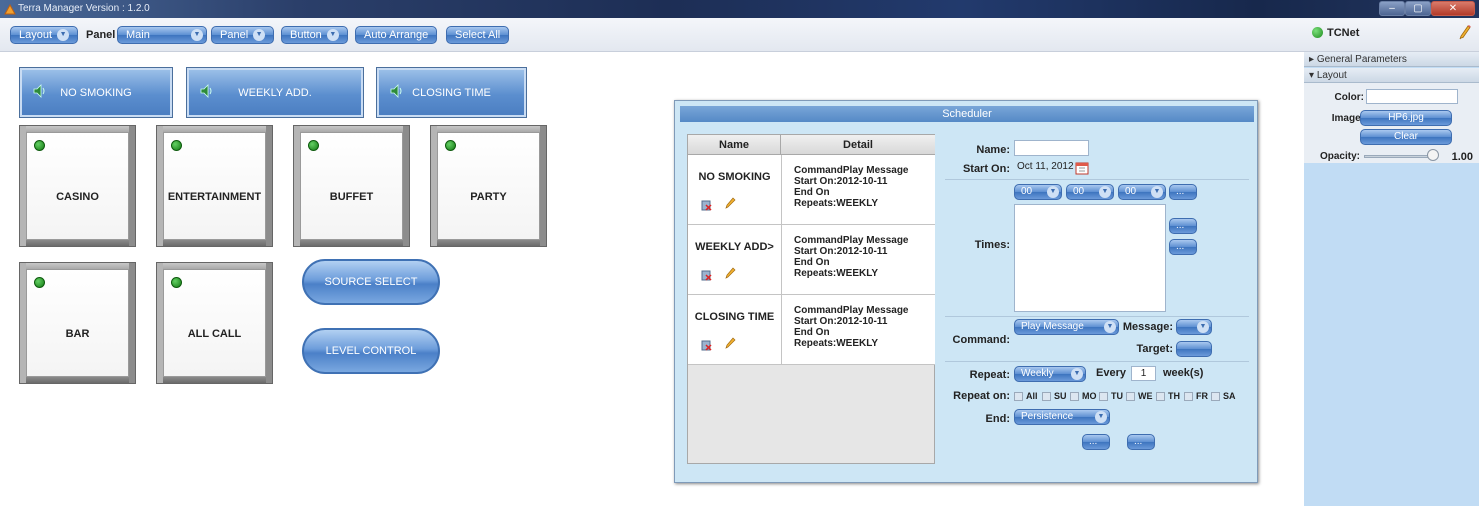 The width and height of the screenshot is (1479, 506). I want to click on no-smoking-button: NO SMOKING, so click(96, 92).